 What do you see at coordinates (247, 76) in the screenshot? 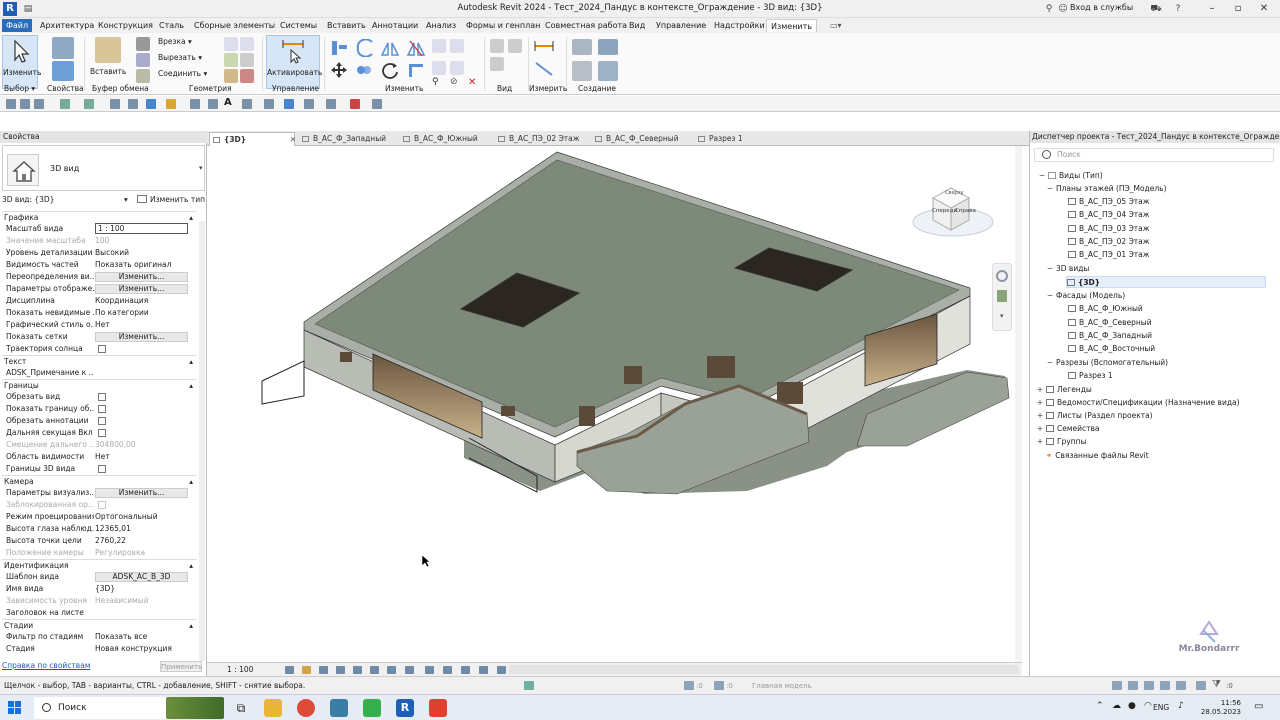
I see `hammer-icon` at bounding box center [247, 76].